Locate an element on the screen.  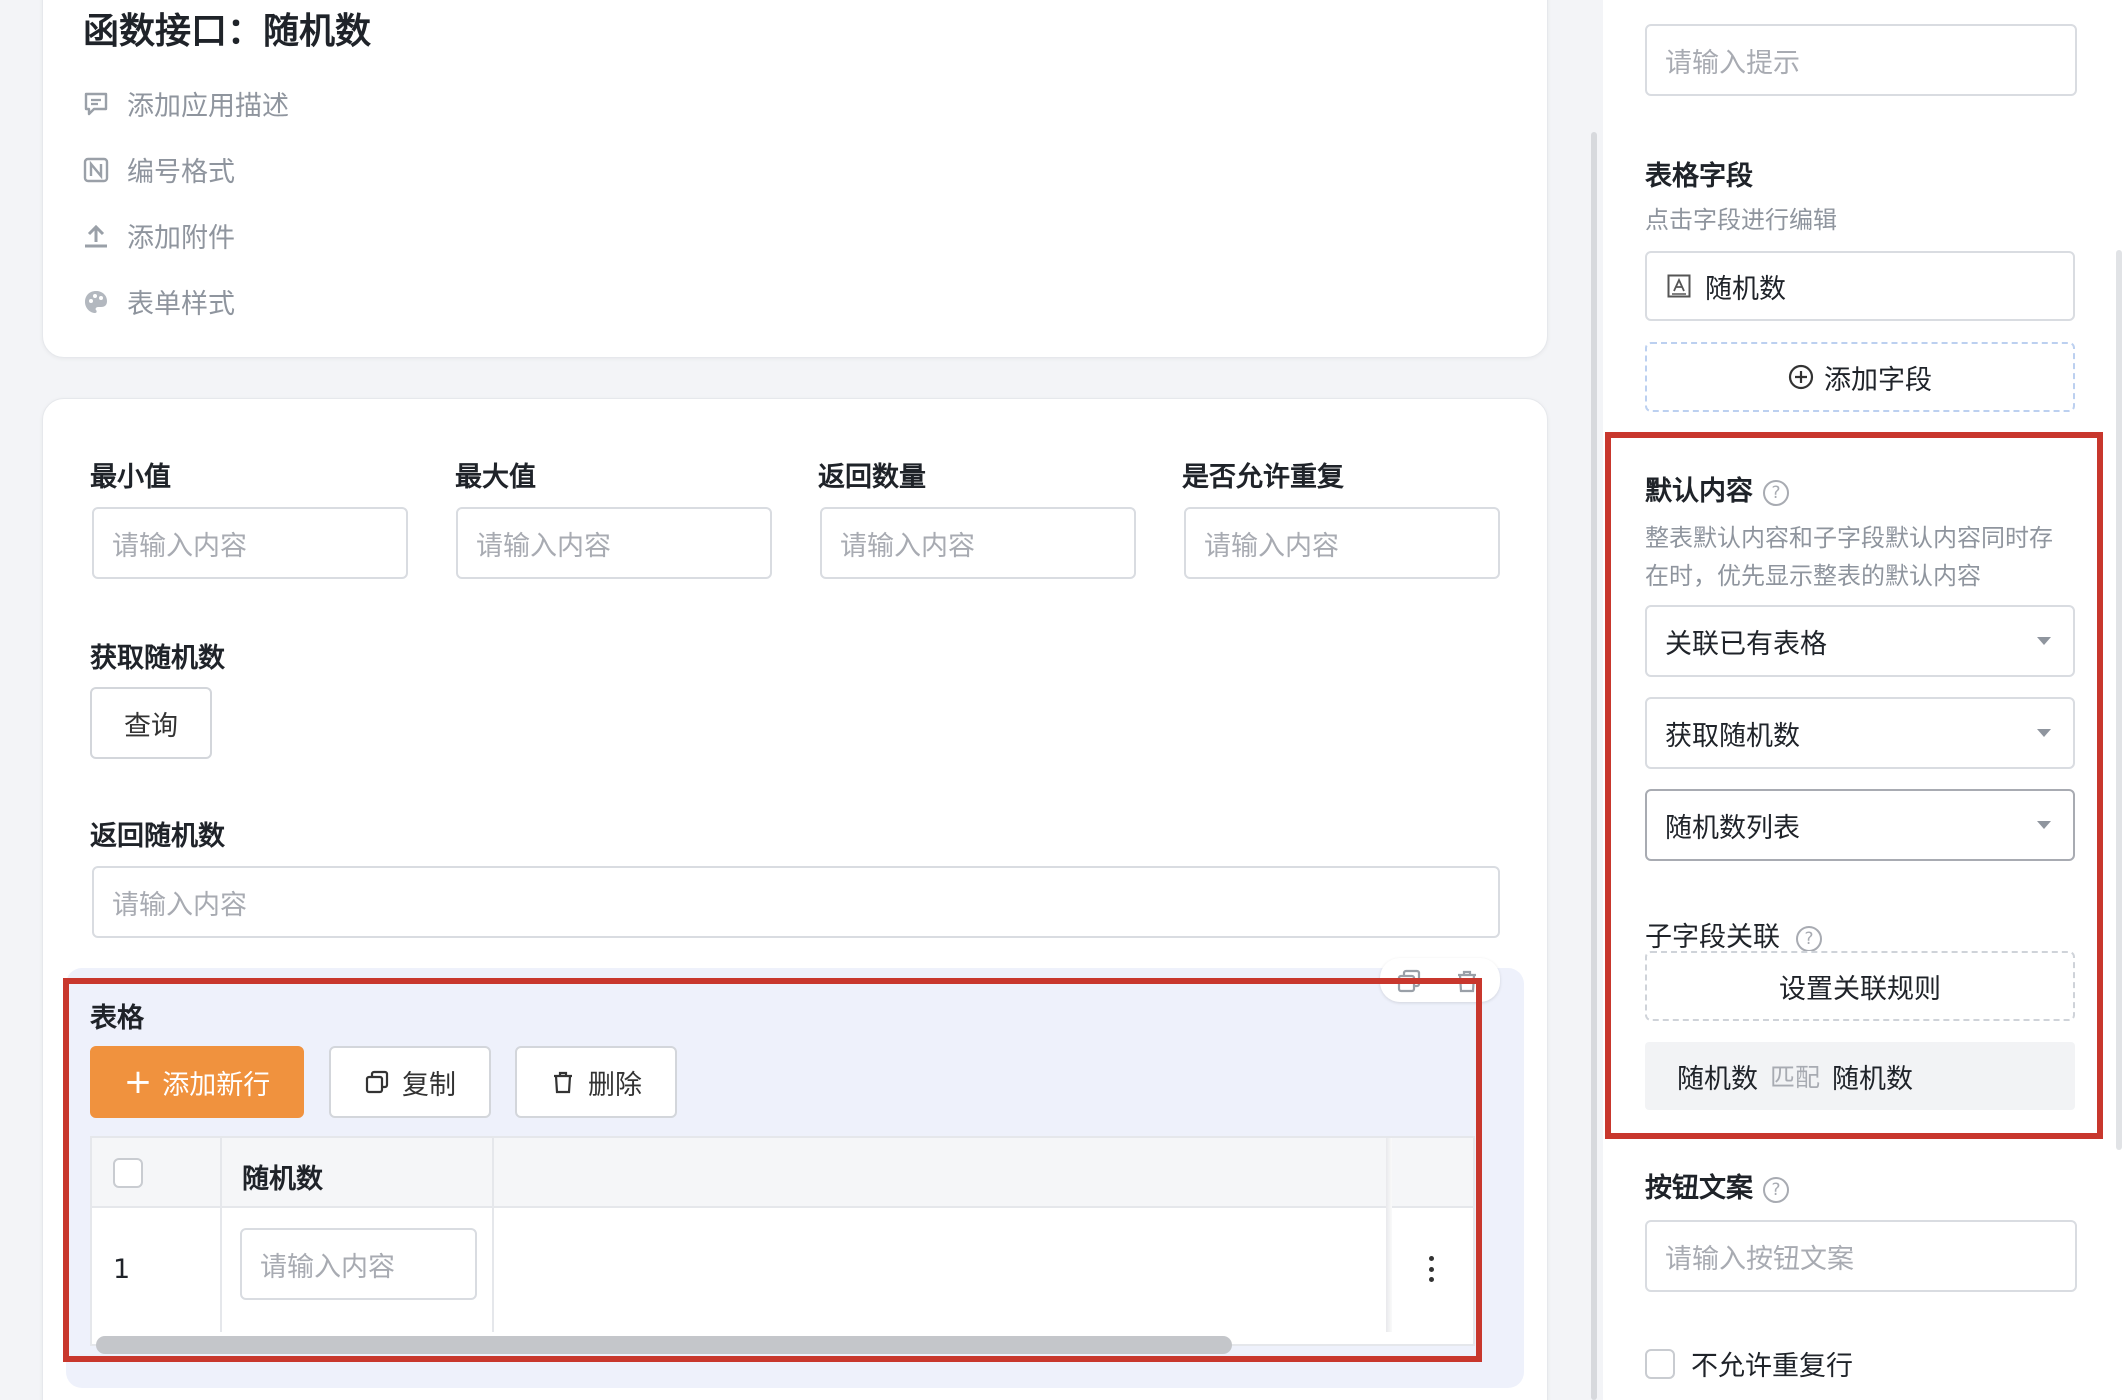
table-title: 表格 is located at coordinates (117, 1018).